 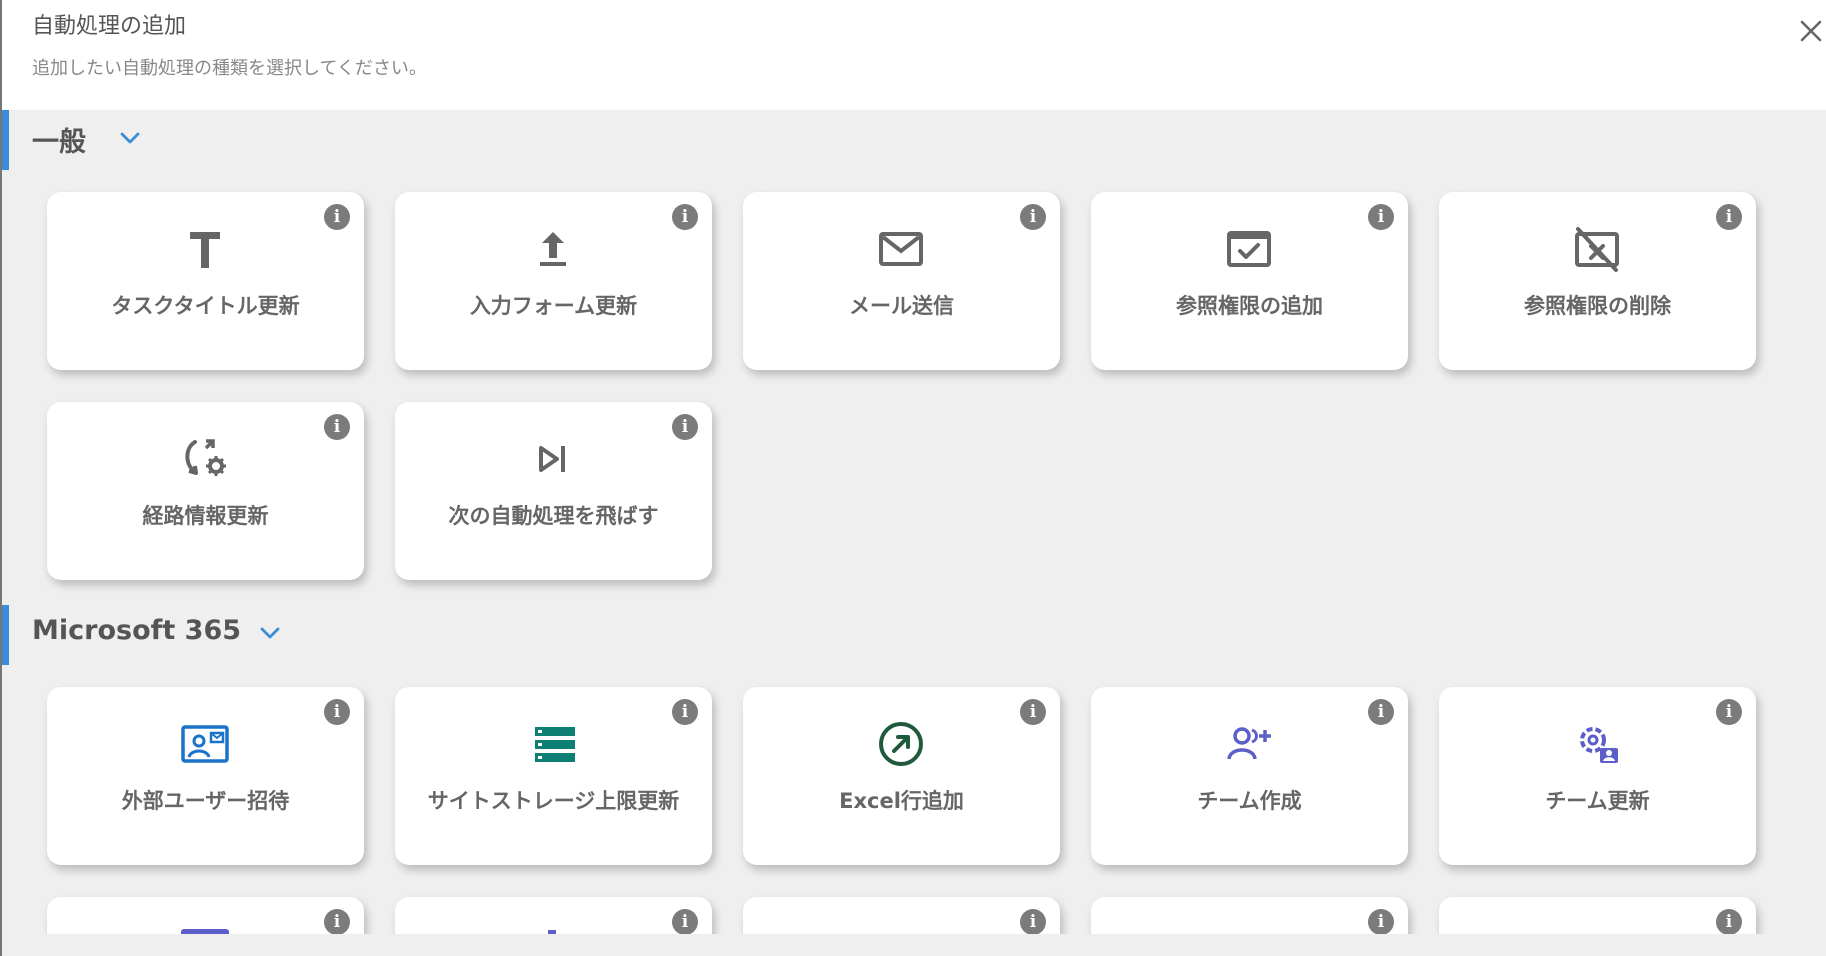 I want to click on section-toggle-general, so click(x=130, y=138).